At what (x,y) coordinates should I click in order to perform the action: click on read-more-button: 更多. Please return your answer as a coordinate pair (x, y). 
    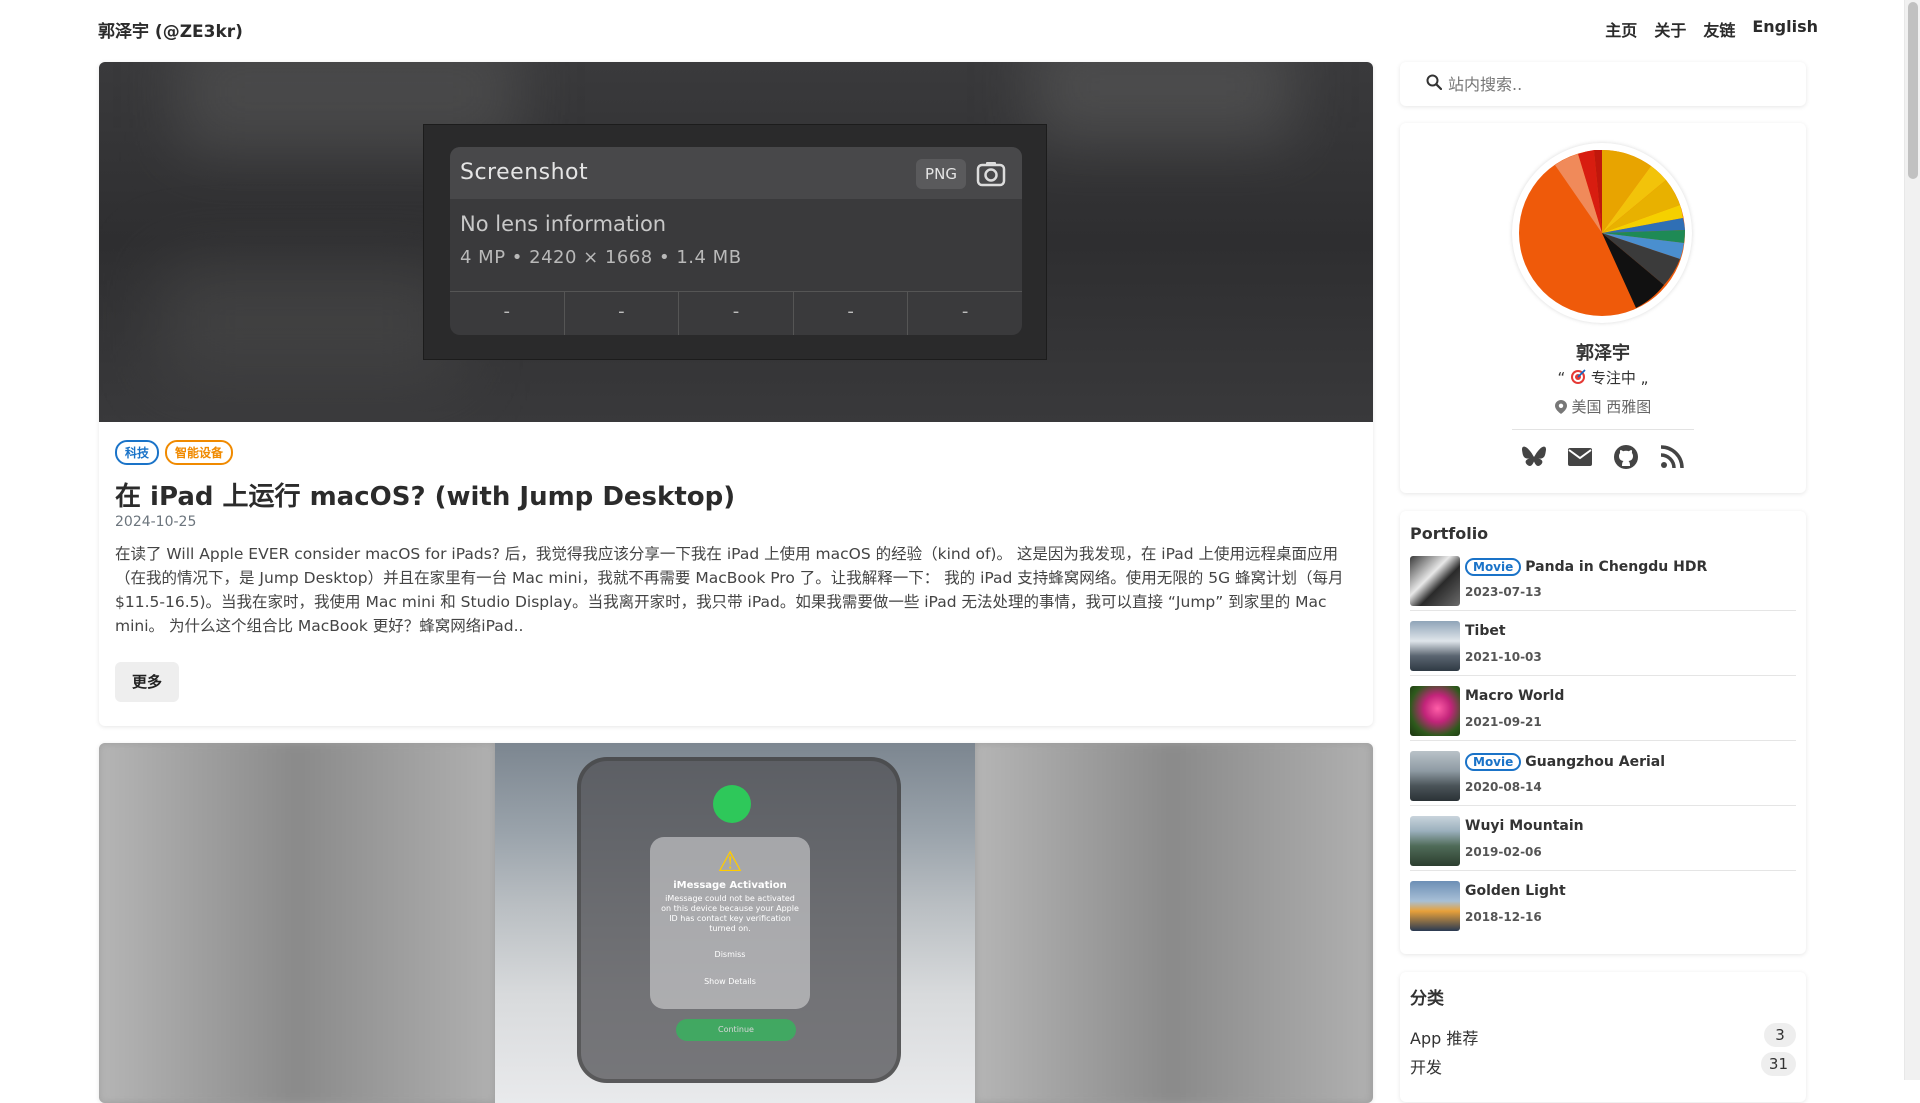
    Looking at the image, I should click on (147, 682).